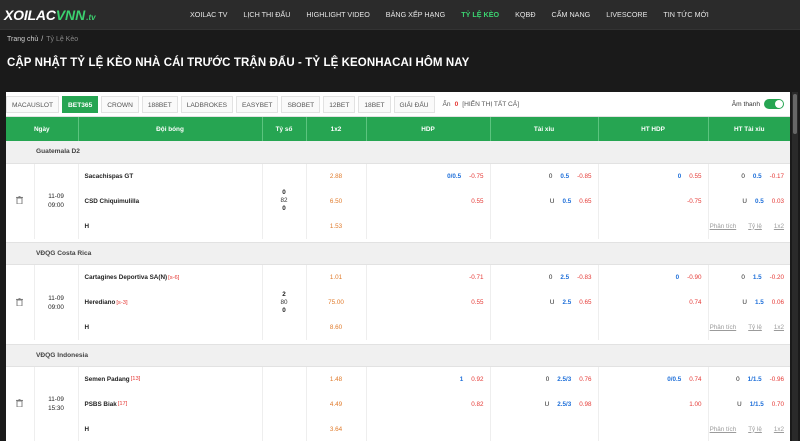  What do you see at coordinates (415, 15) in the screenshot?
I see `nav-item: BẢNG XẾP HẠNG` at bounding box center [415, 15].